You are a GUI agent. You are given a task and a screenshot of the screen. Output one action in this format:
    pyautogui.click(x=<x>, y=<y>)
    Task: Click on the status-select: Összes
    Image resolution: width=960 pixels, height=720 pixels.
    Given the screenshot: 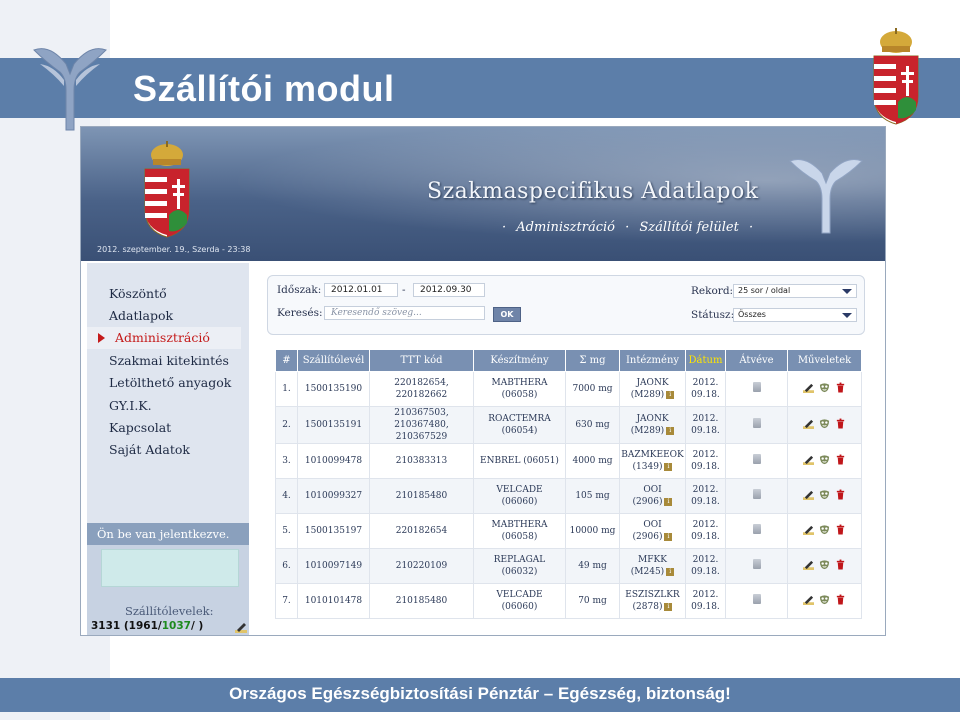 What is the action you would take?
    pyautogui.click(x=795, y=315)
    